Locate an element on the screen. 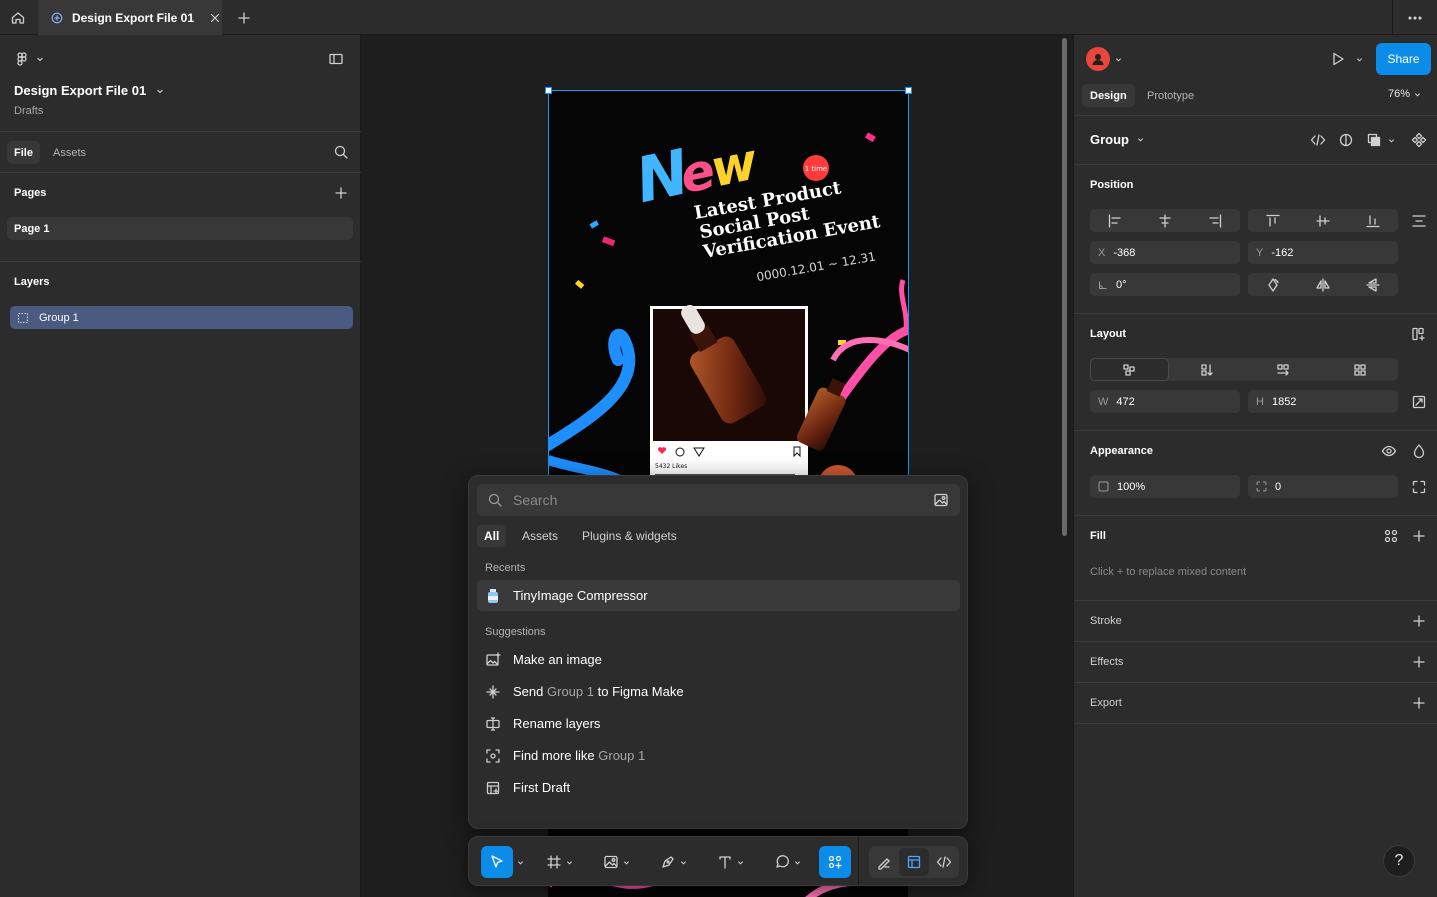 Image resolution: width=1437 pixels, height=897 pixels. search-input is located at coordinates (713, 500).